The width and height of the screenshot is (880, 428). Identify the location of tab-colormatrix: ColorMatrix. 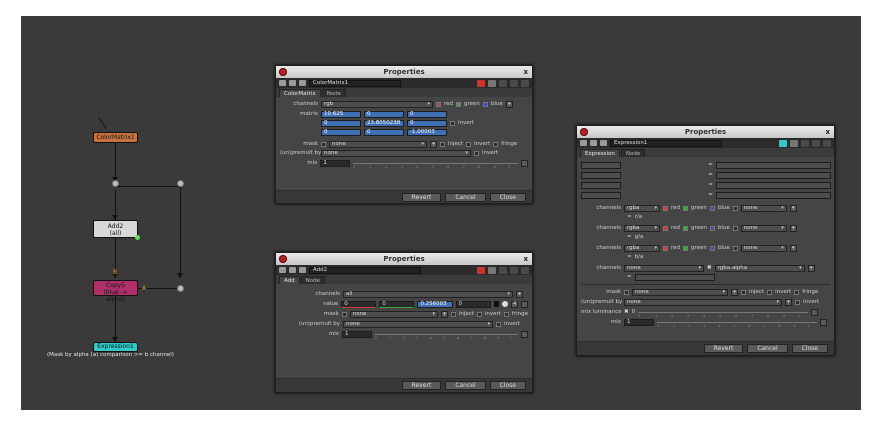
(300, 93).